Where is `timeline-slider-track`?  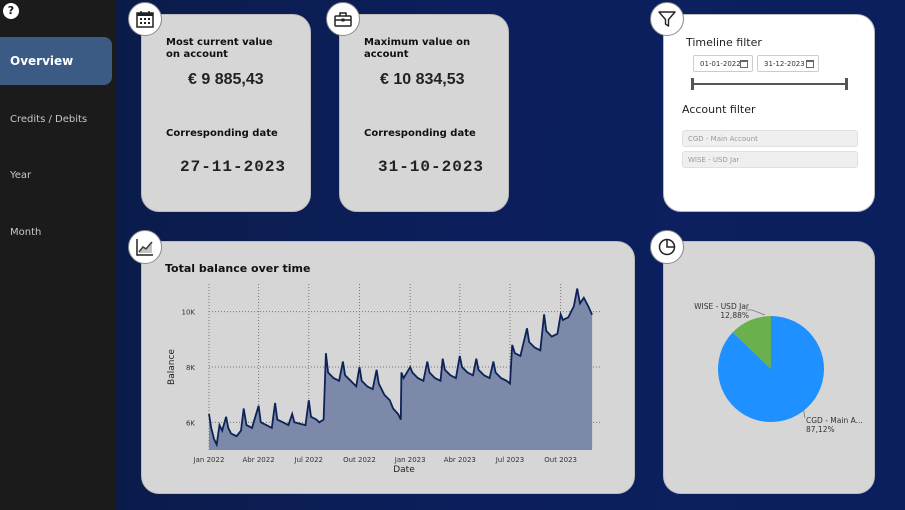 timeline-slider-track is located at coordinates (770, 84).